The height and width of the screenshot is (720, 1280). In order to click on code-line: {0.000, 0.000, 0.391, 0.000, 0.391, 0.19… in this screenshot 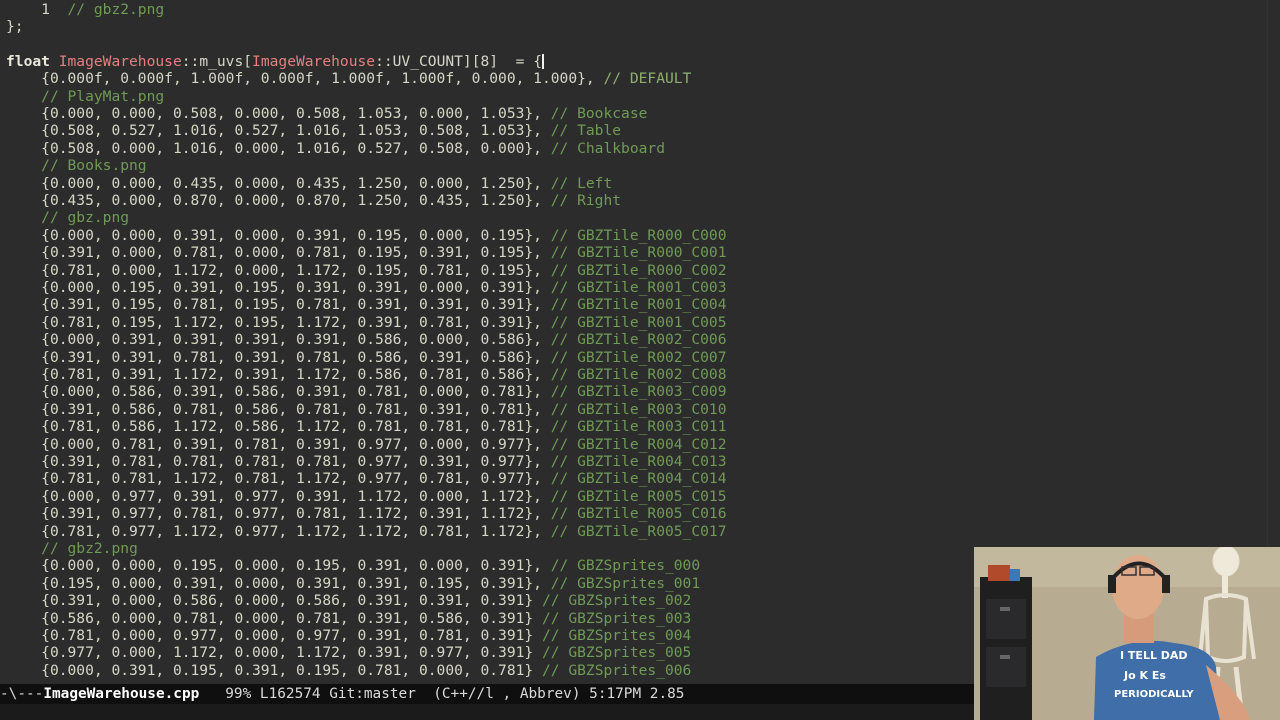, I will do `click(366, 235)`.